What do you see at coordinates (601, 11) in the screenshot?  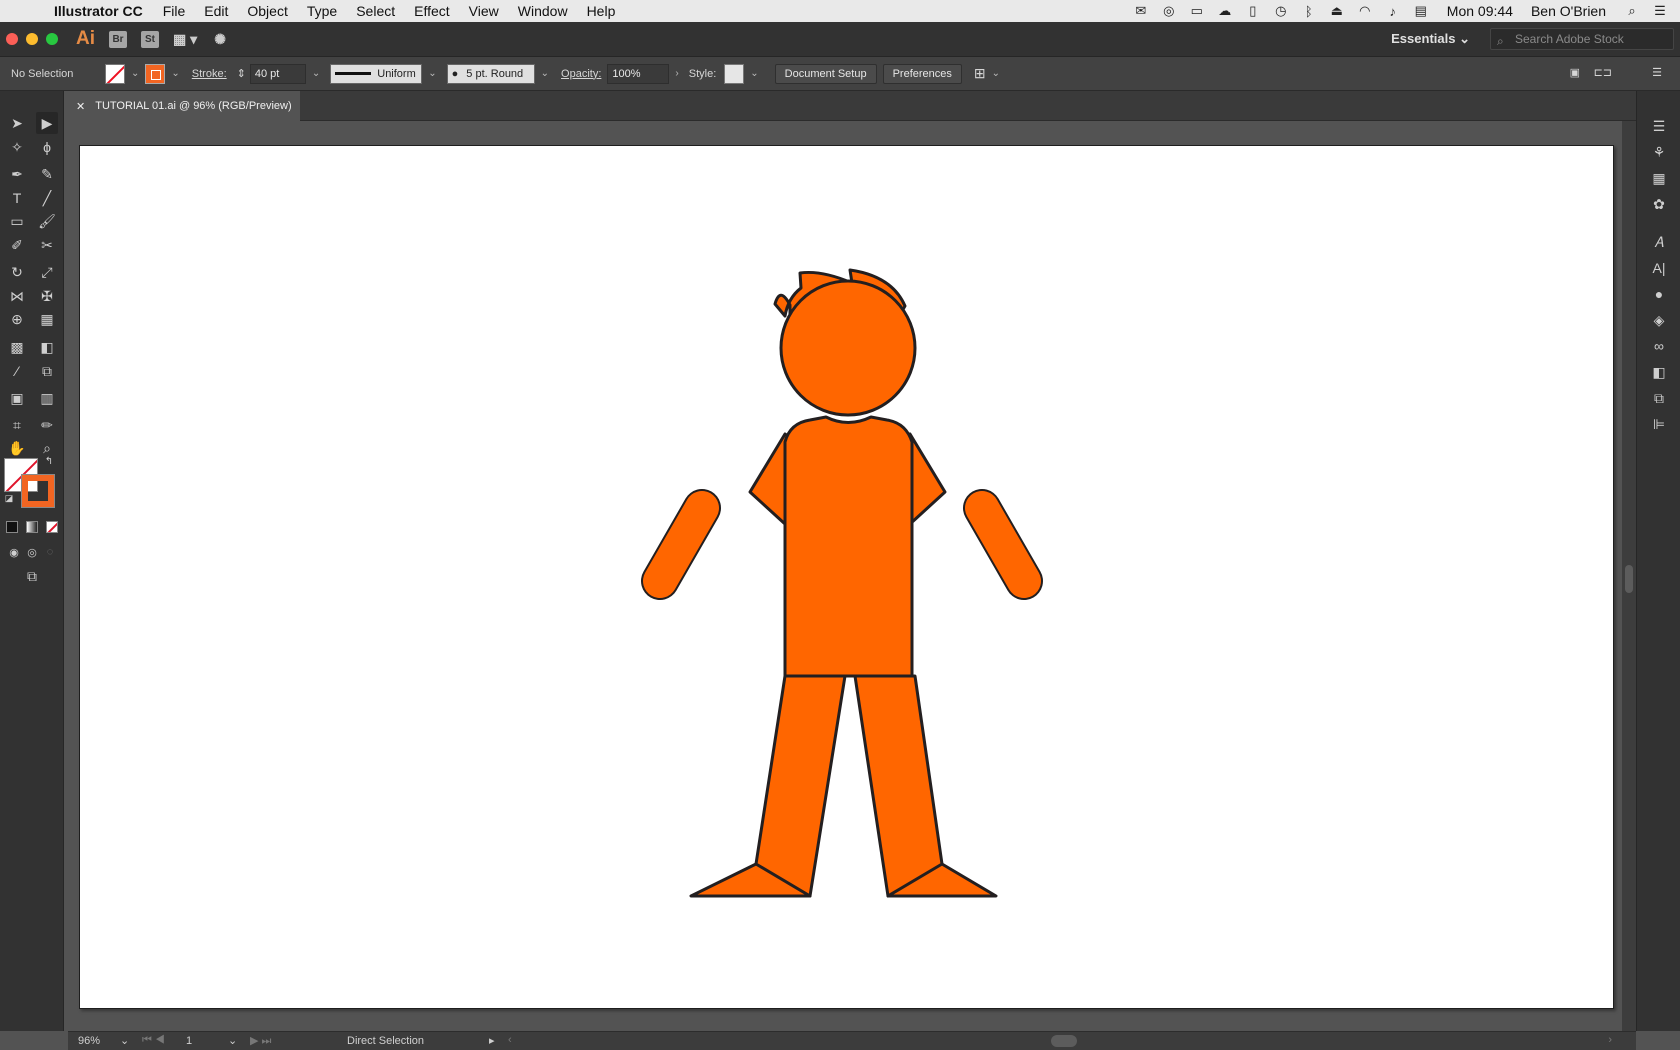 I see `menu-help: Help` at bounding box center [601, 11].